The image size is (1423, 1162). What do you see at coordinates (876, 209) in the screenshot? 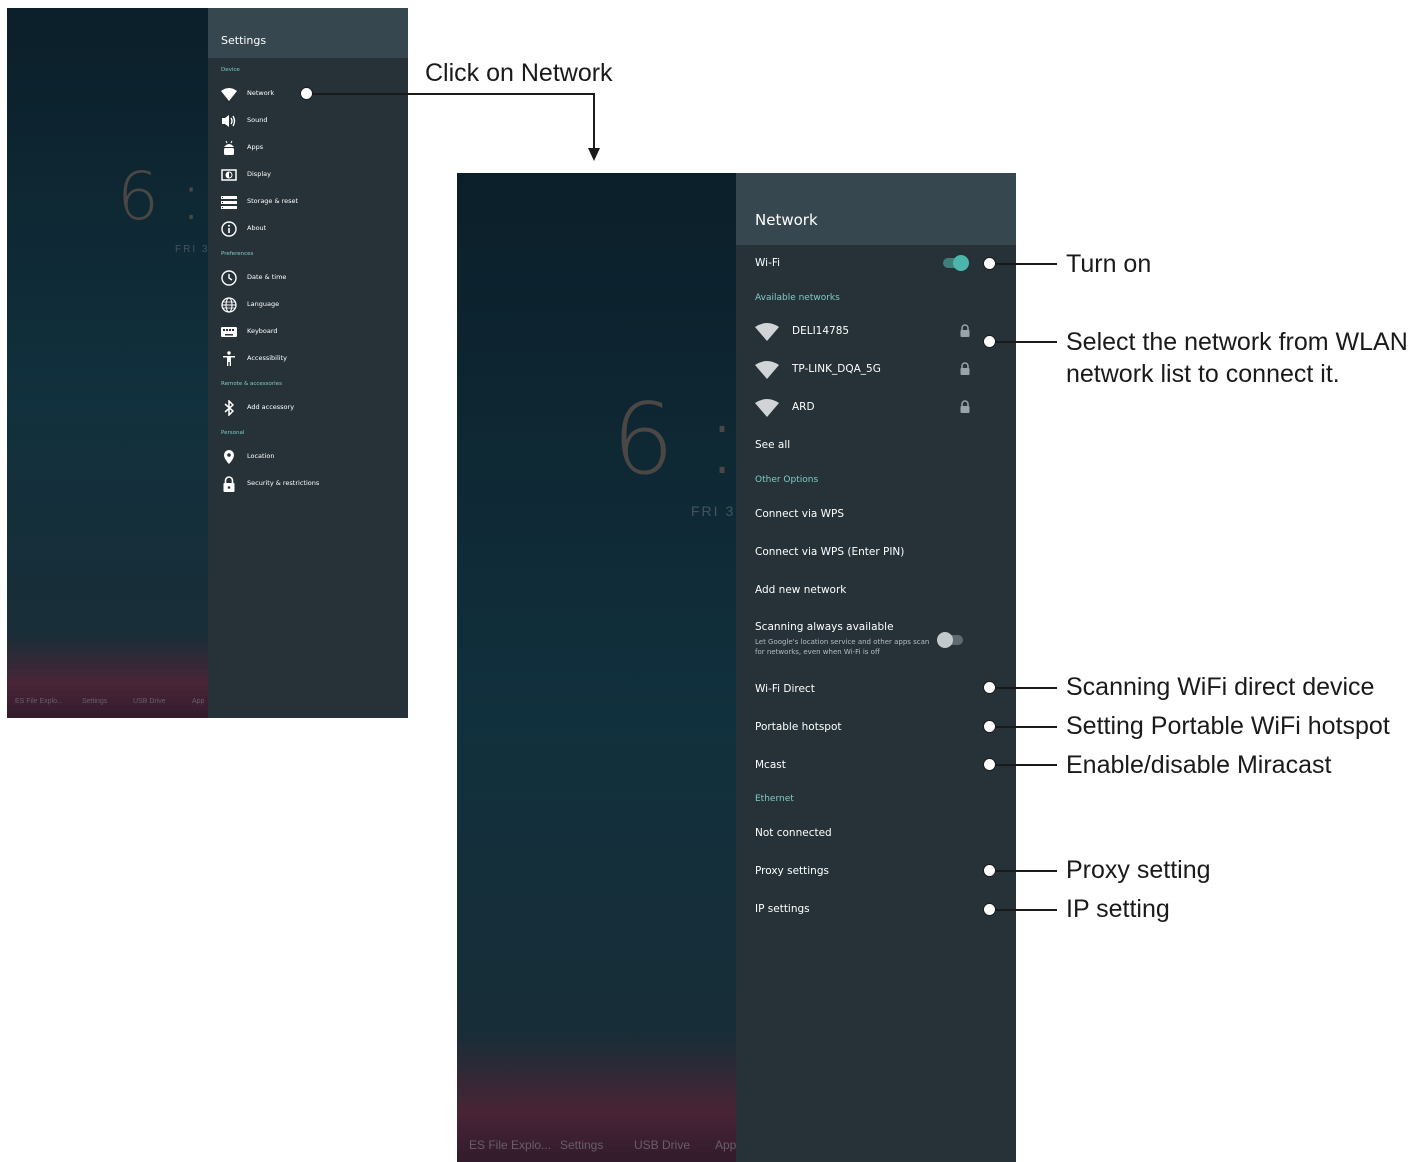
I see `network-header: Network` at bounding box center [876, 209].